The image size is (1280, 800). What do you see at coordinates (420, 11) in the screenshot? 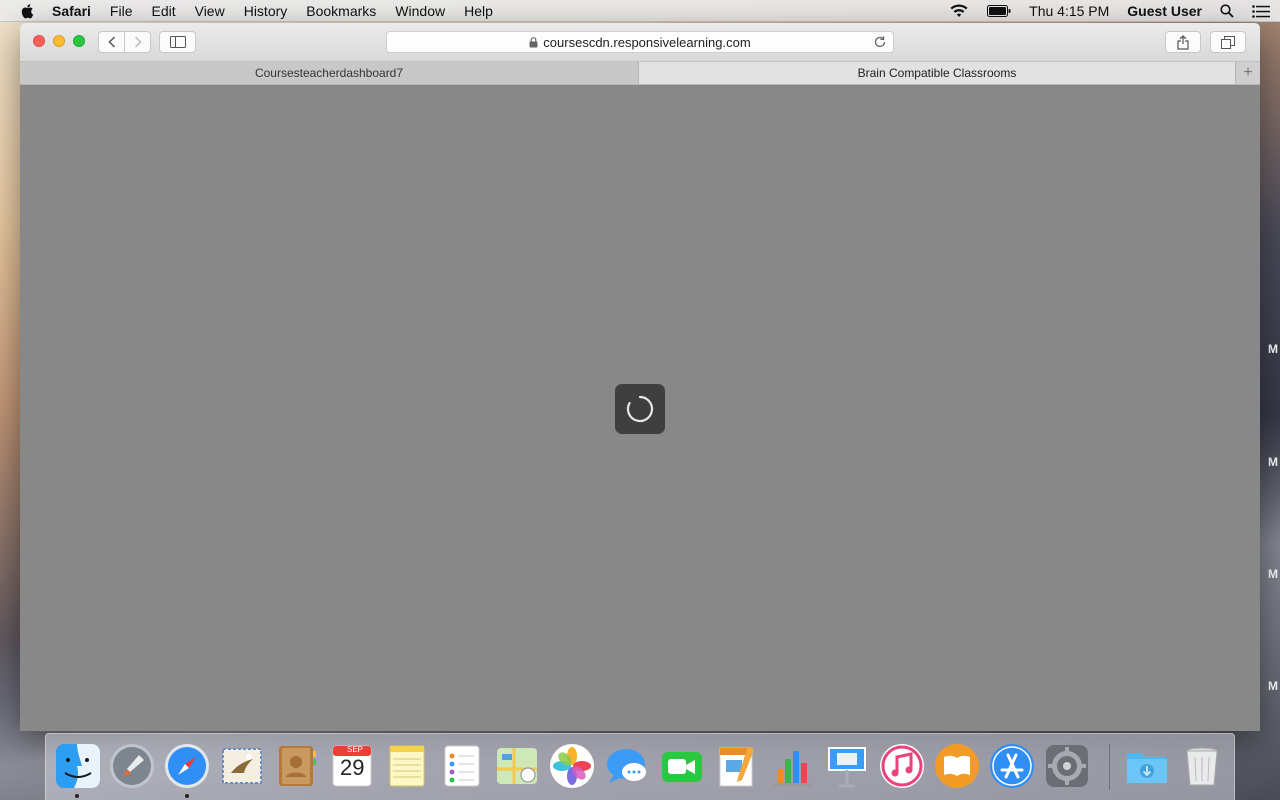
I see `menu-window: Window` at bounding box center [420, 11].